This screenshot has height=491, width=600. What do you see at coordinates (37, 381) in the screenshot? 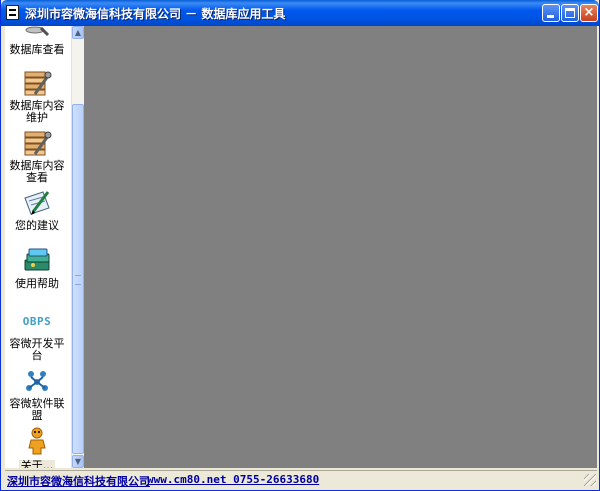
I see `people-network-icon` at bounding box center [37, 381].